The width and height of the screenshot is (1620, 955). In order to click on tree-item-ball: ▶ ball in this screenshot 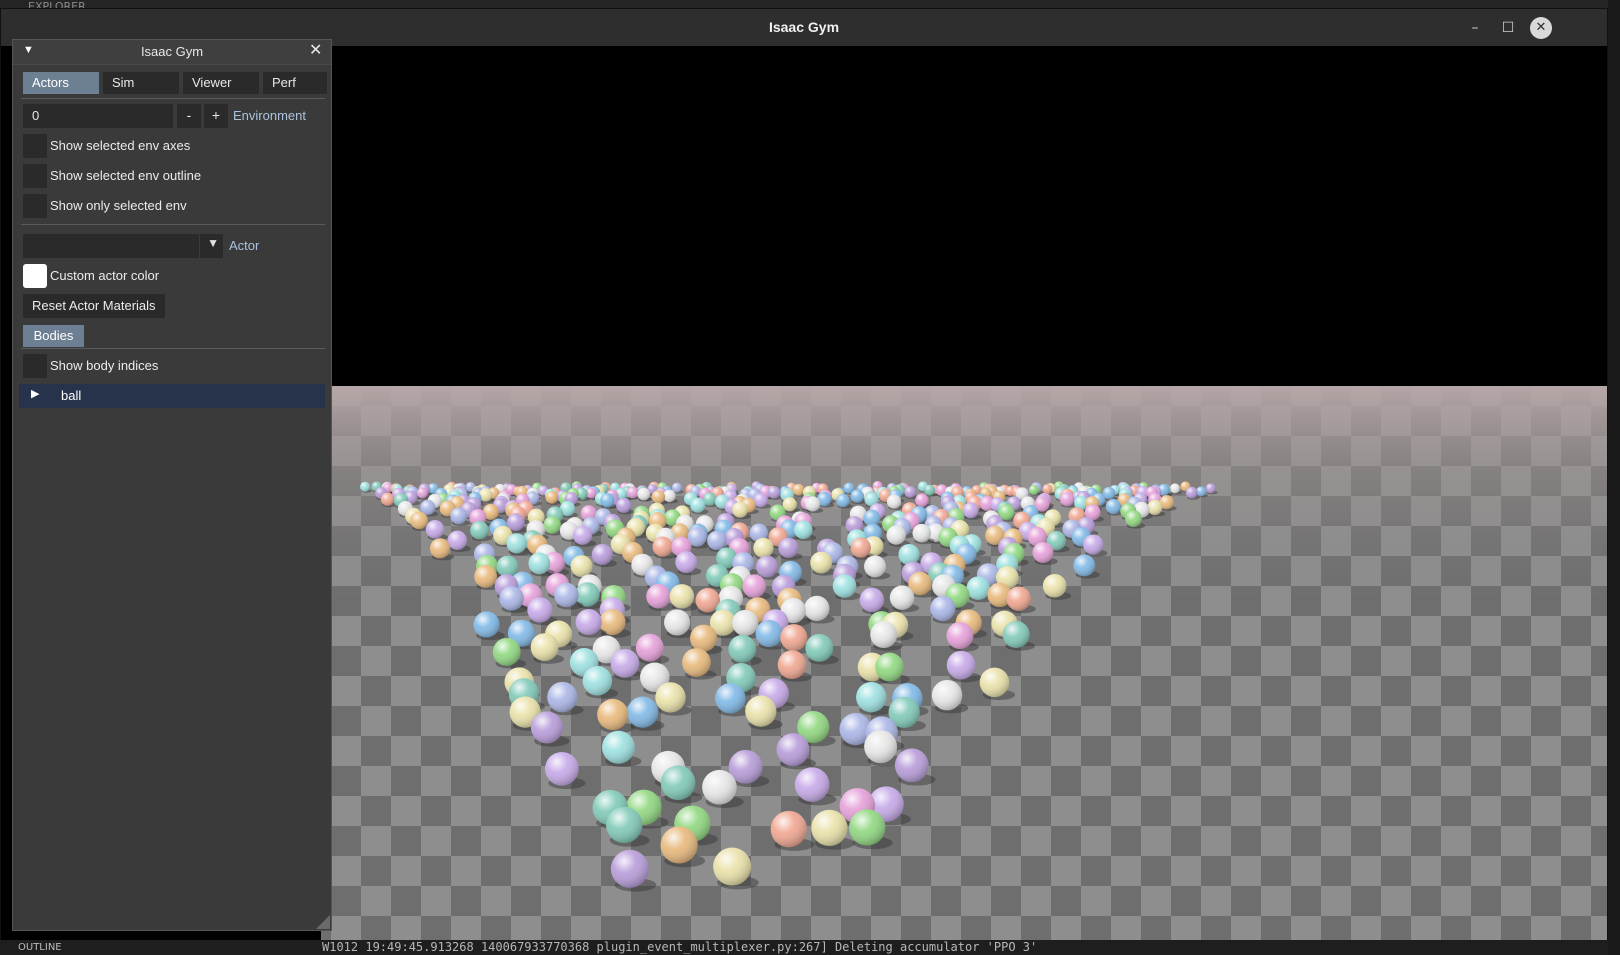, I will do `click(172, 396)`.